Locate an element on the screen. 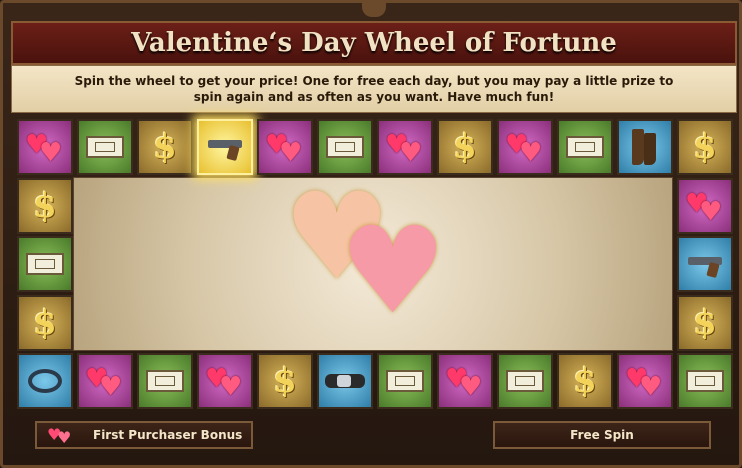 This screenshot has height=468, width=742. title-bar: Valentine‘s Day Wheel of Fortune is located at coordinates (374, 43).